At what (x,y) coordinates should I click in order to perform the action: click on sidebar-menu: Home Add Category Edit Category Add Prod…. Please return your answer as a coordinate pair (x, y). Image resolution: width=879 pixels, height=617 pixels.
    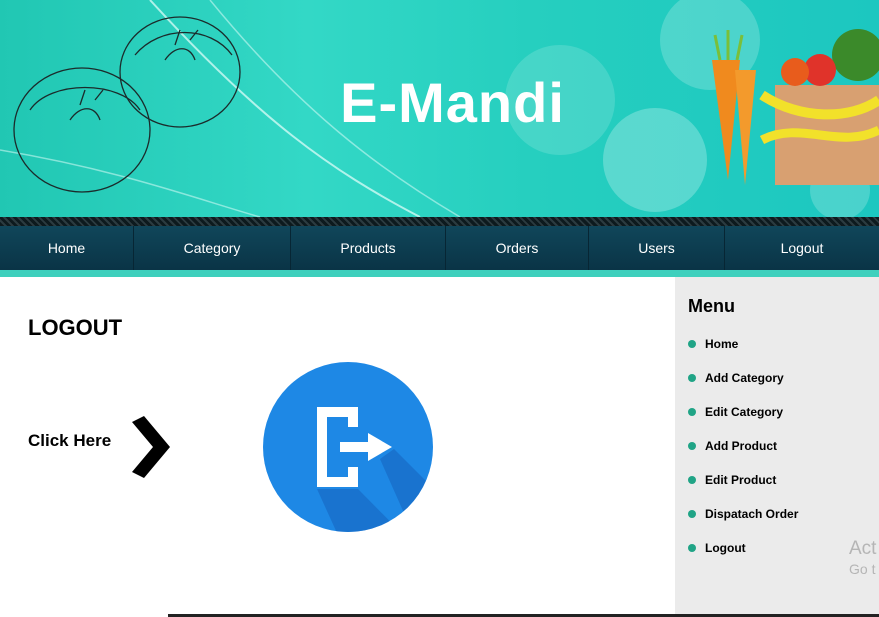
    Looking at the image, I should click on (743, 446).